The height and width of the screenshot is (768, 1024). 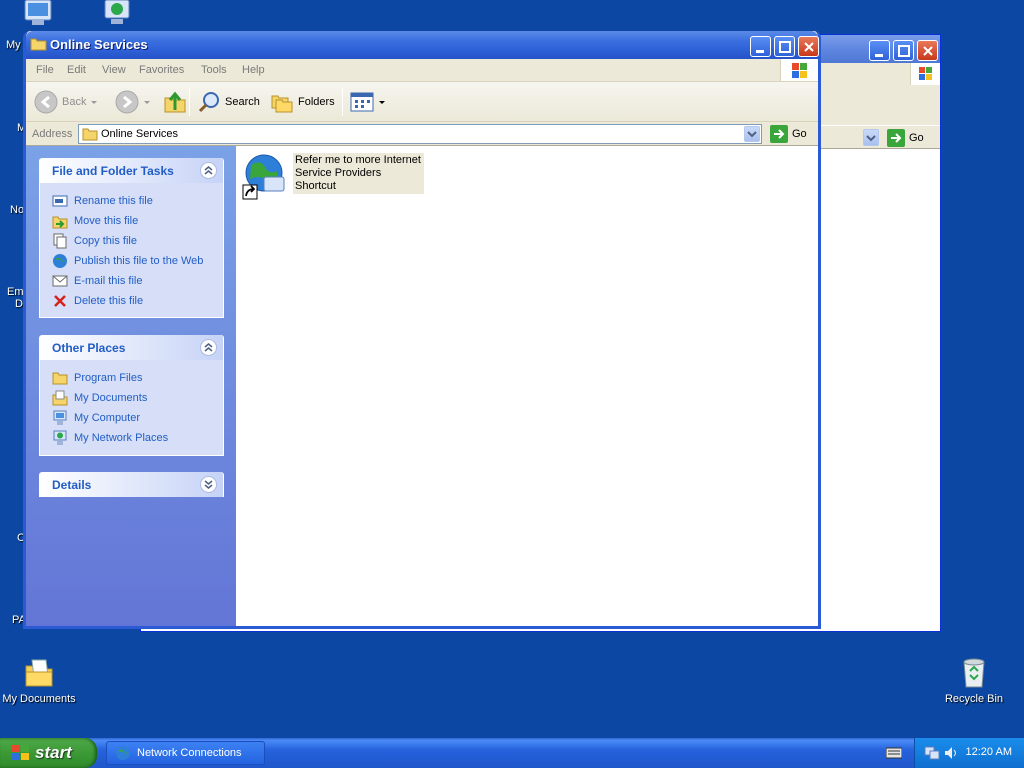 I want to click on delete-icon, so click(x=60, y=301).